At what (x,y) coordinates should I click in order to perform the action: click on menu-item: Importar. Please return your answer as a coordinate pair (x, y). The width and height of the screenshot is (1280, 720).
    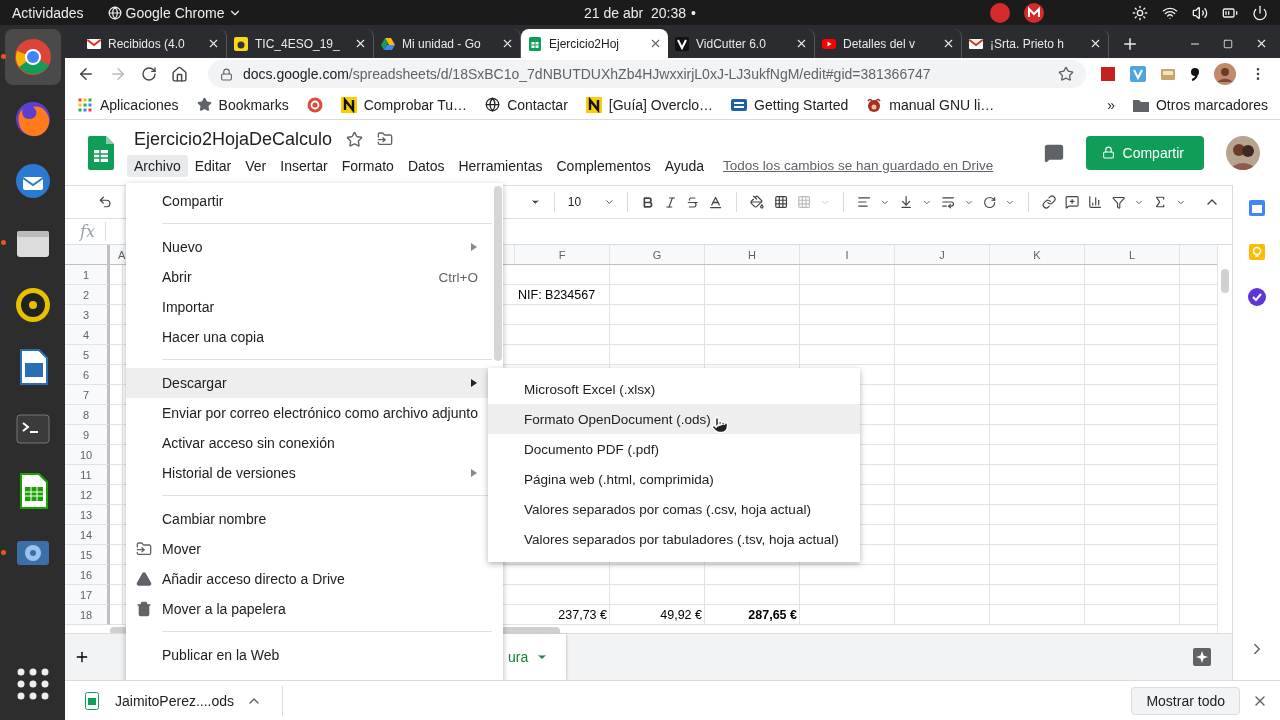
    Looking at the image, I should click on (309, 307).